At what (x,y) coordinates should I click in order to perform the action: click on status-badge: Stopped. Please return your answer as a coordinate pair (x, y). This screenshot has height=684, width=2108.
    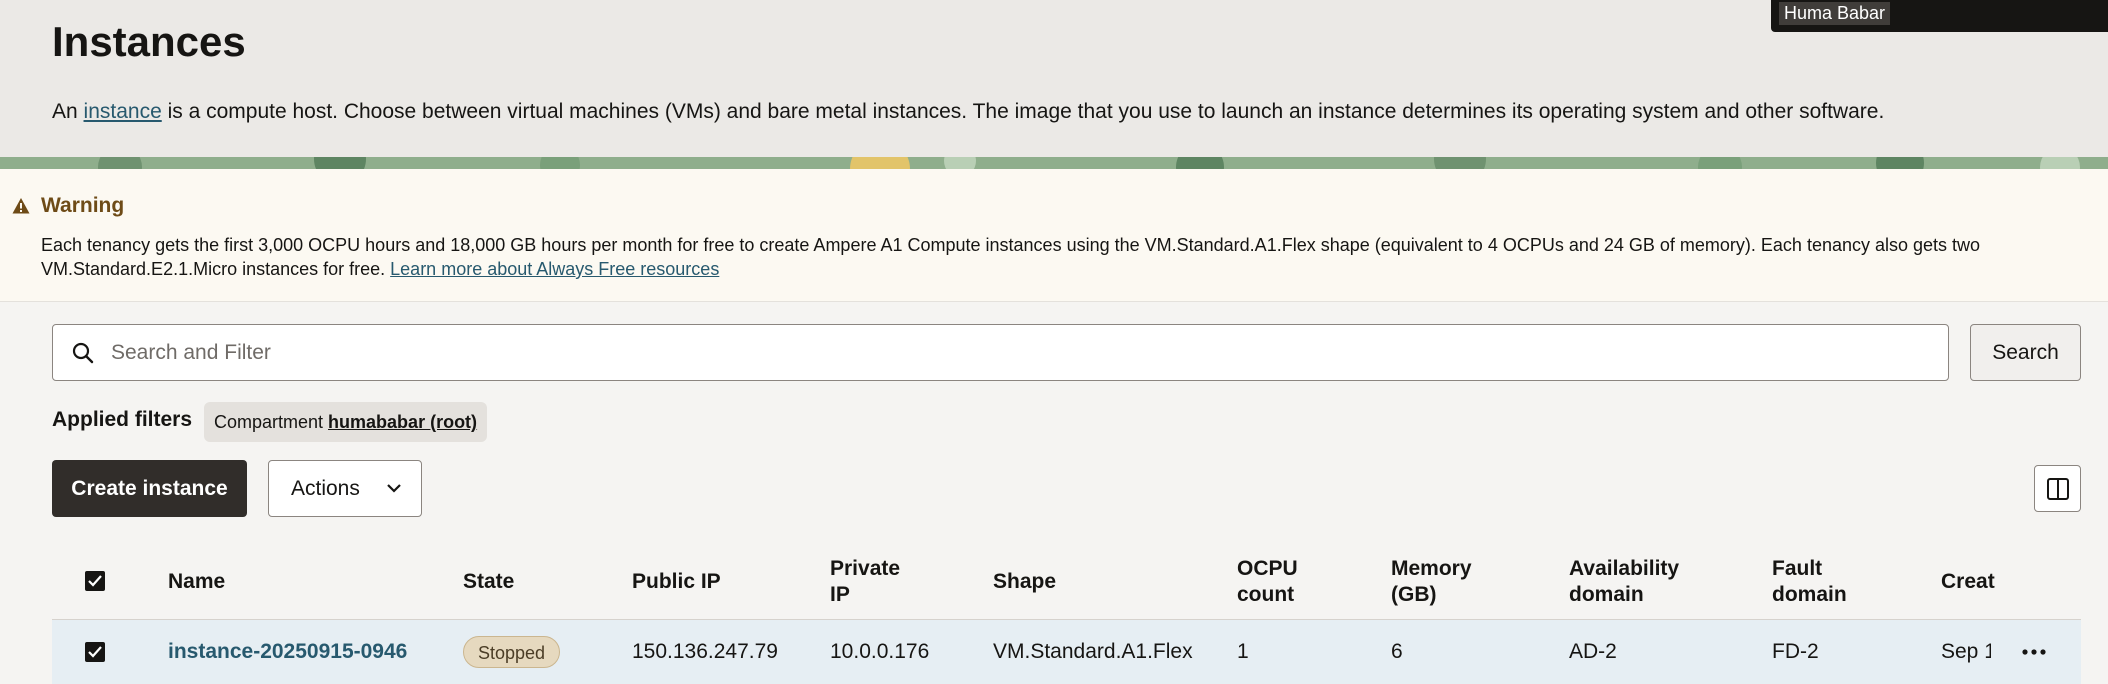
    Looking at the image, I should click on (512, 652).